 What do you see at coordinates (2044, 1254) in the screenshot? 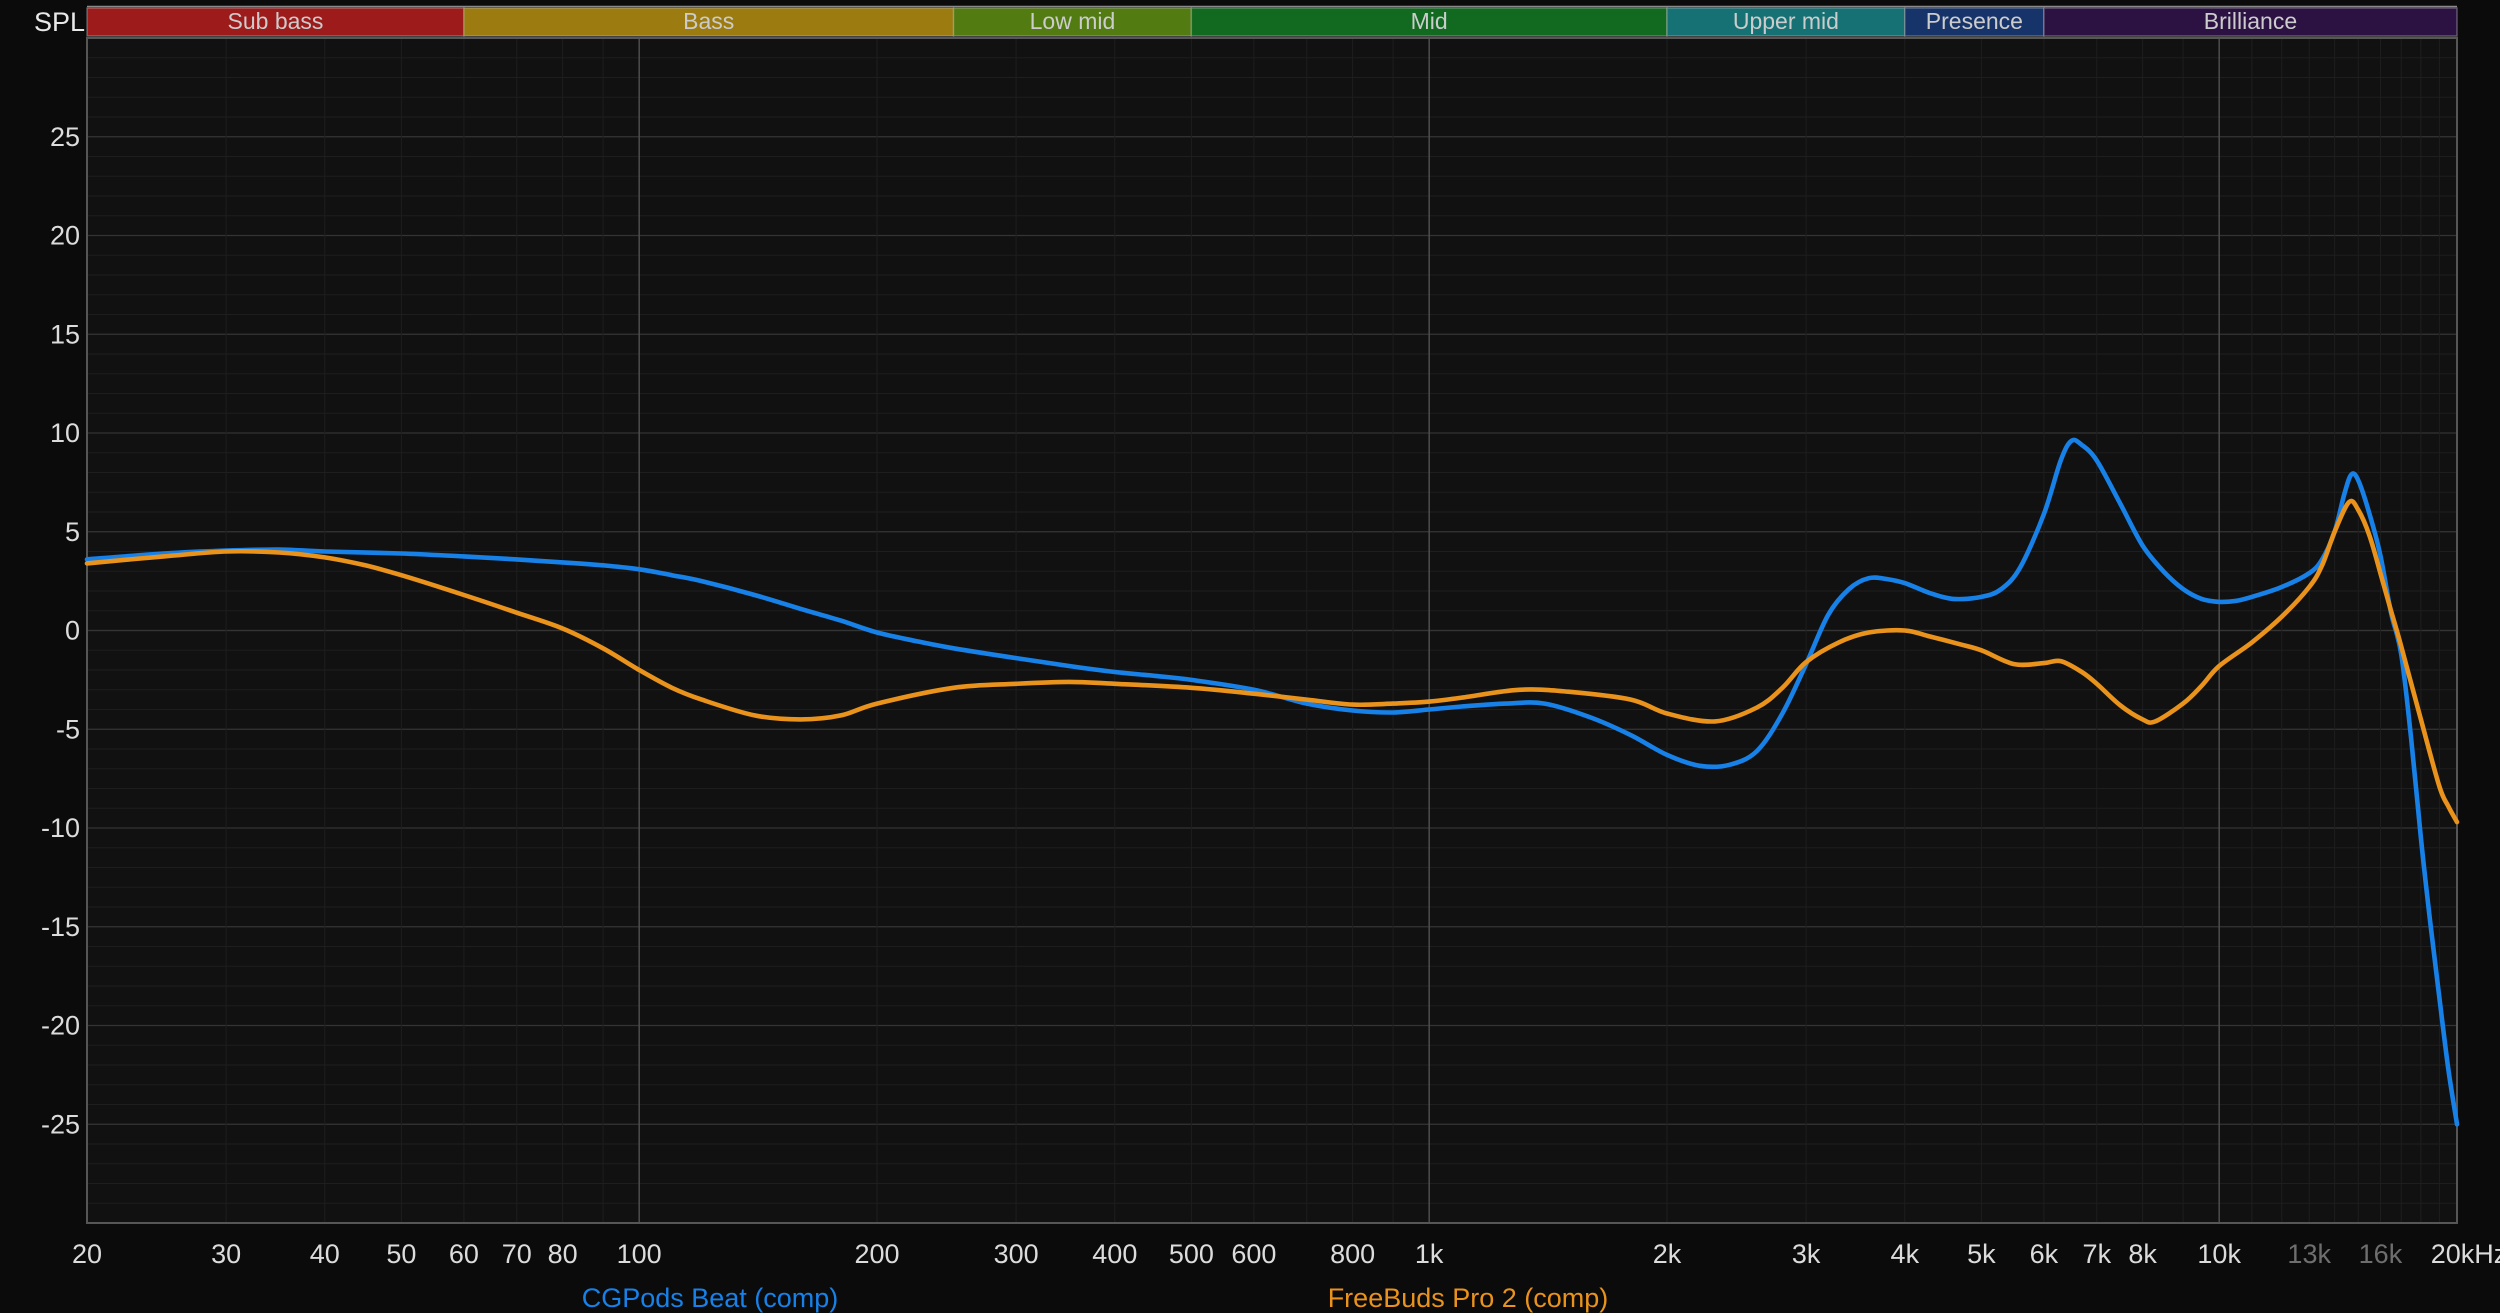
I see `x-tick-label: 6k` at bounding box center [2044, 1254].